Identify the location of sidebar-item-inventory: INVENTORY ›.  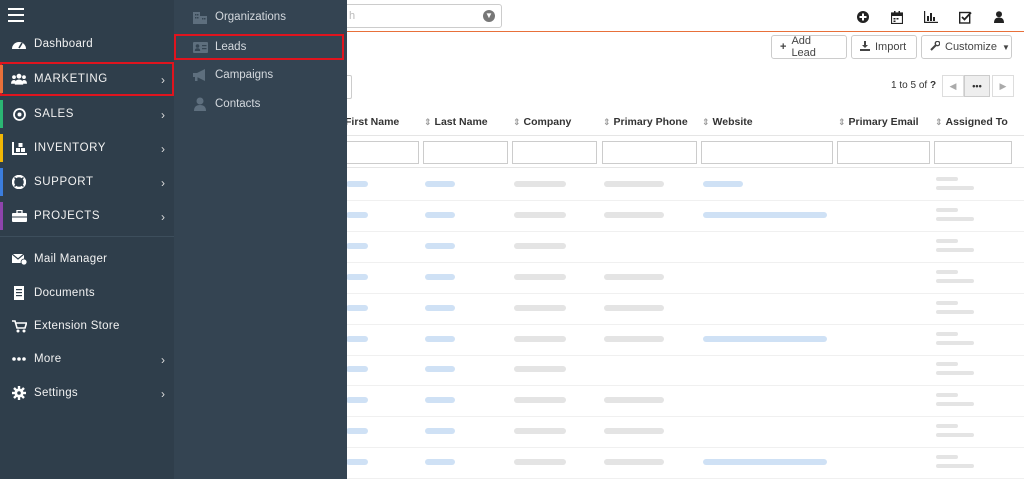
(87, 148).